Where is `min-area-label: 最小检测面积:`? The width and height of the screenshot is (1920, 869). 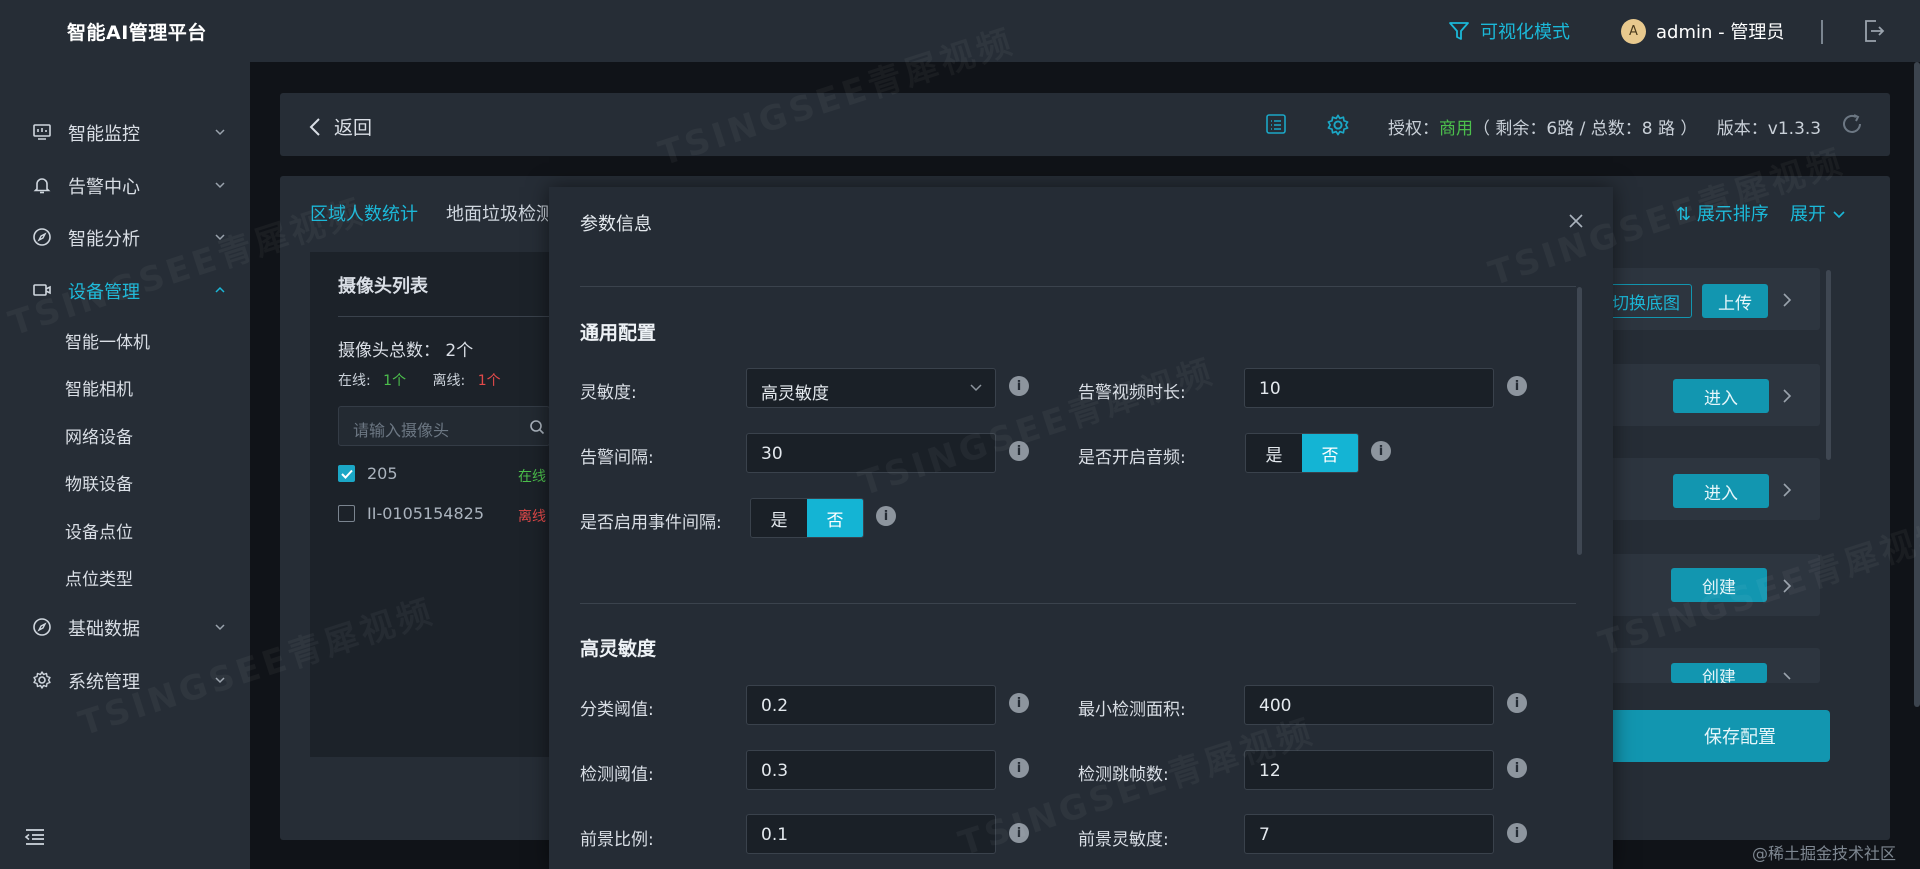 min-area-label: 最小检测面积: is located at coordinates (1132, 710).